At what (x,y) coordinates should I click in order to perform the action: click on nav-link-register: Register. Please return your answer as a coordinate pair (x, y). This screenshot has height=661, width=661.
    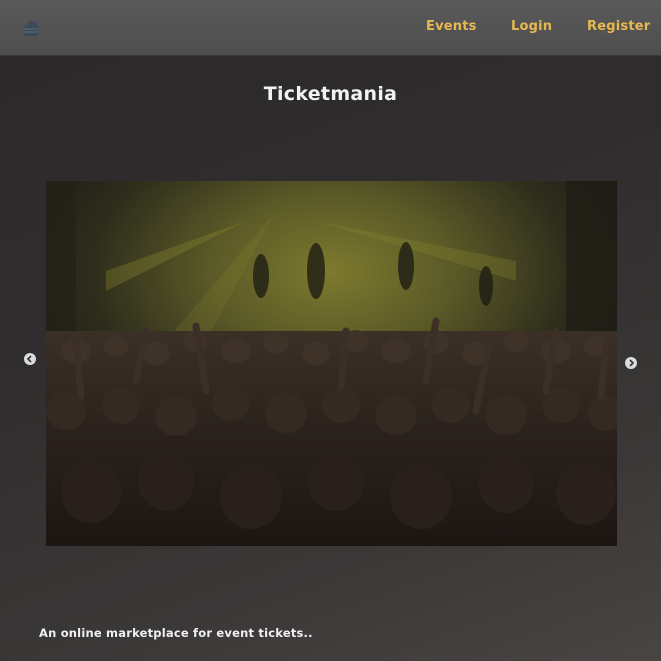
    Looking at the image, I should click on (618, 26).